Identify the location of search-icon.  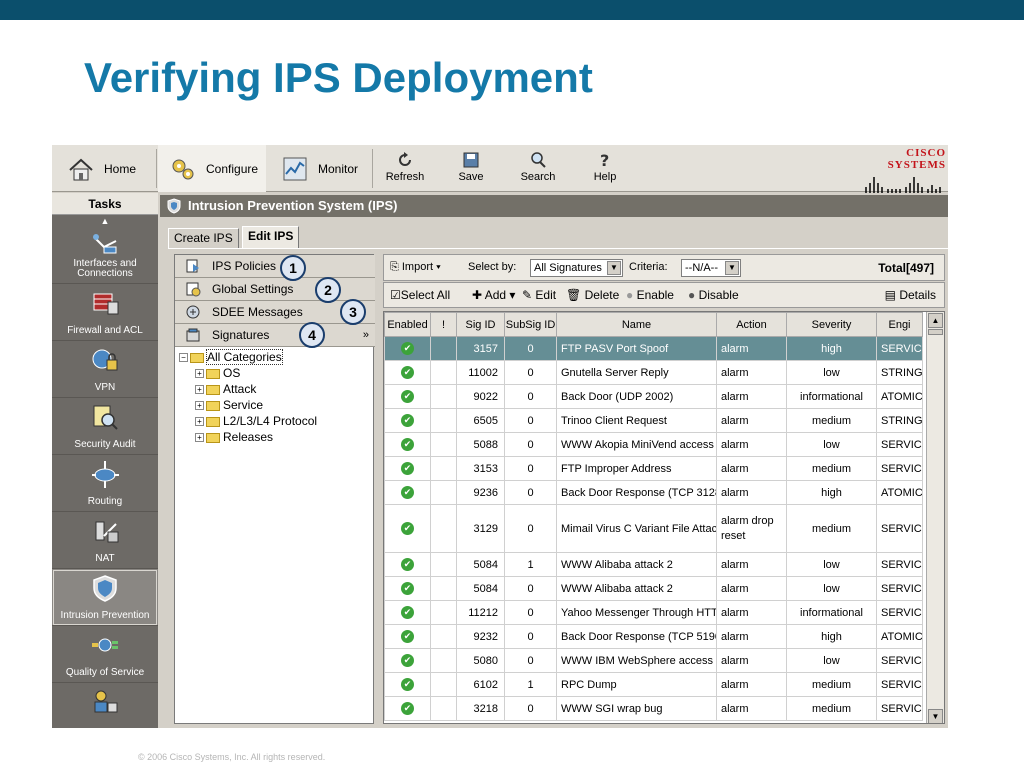
(538, 160).